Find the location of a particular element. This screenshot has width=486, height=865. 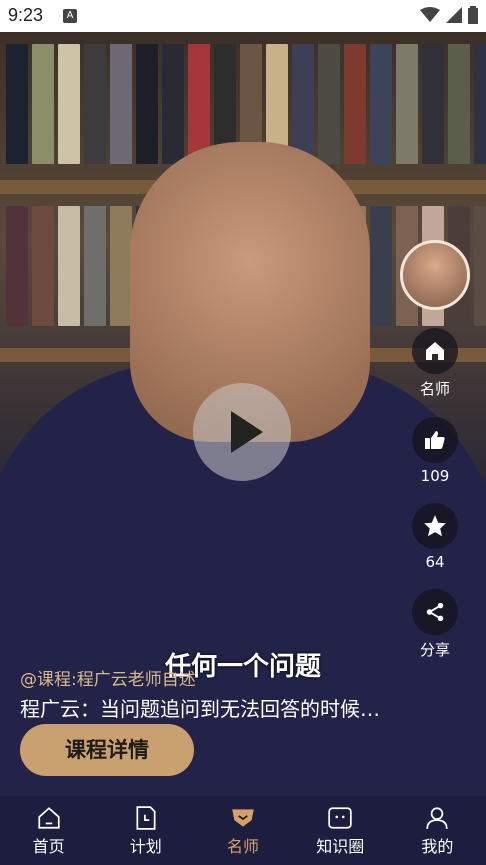

signal-icon is located at coordinates (454, 15).